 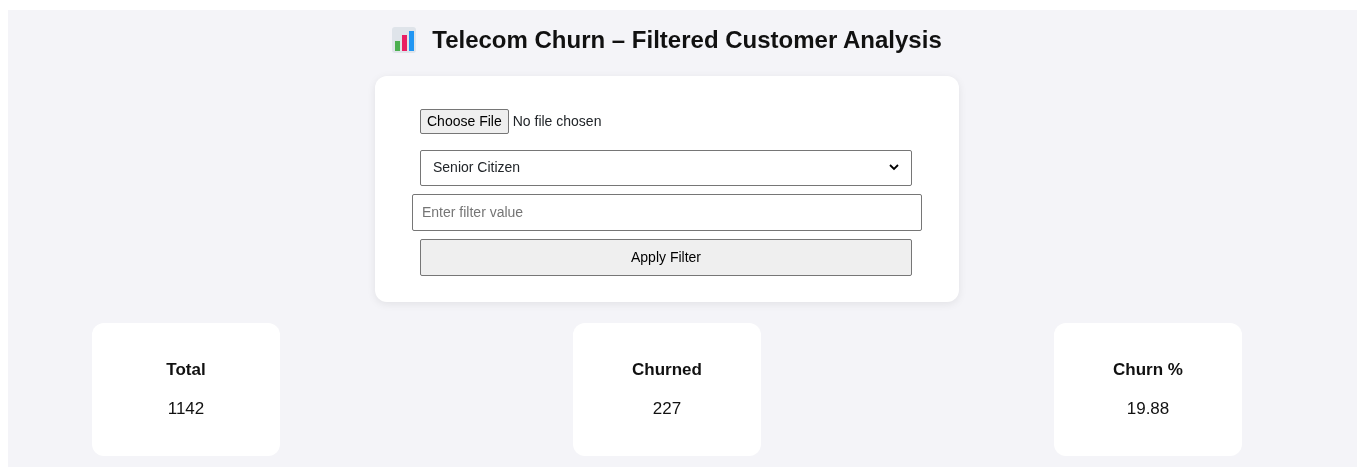 What do you see at coordinates (666, 257) in the screenshot?
I see `apply-filter-button: Apply Filter` at bounding box center [666, 257].